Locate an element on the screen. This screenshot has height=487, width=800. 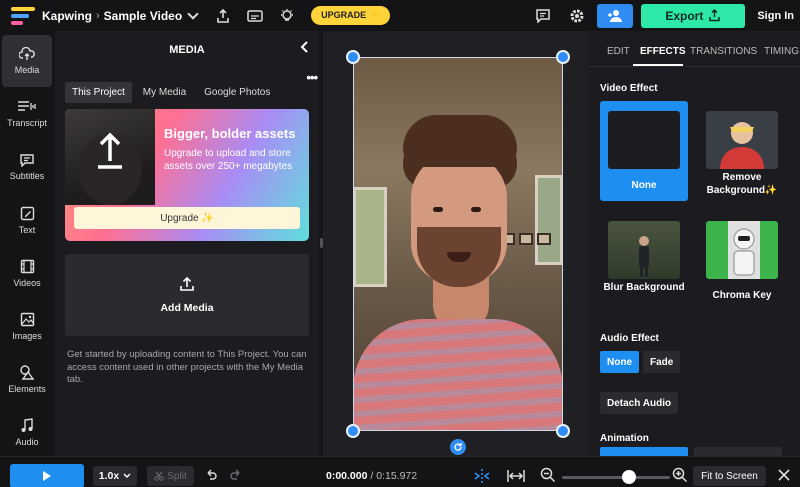
chevron-down-icon is located at coordinates (193, 13).